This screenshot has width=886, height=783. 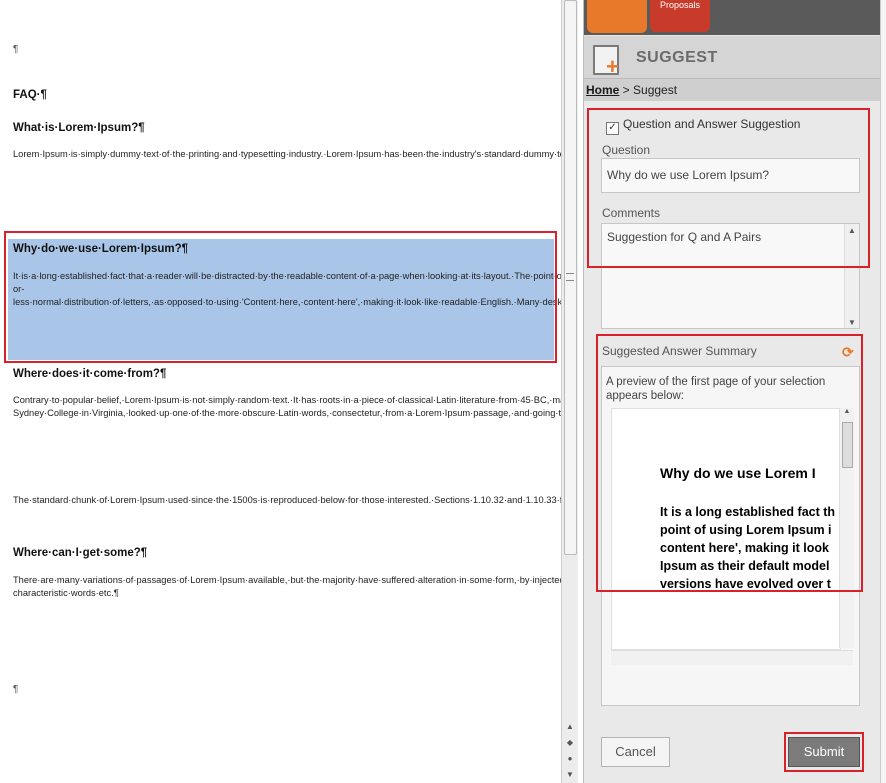 What do you see at coordinates (612, 66) in the screenshot?
I see `add-plus-icon: +` at bounding box center [612, 66].